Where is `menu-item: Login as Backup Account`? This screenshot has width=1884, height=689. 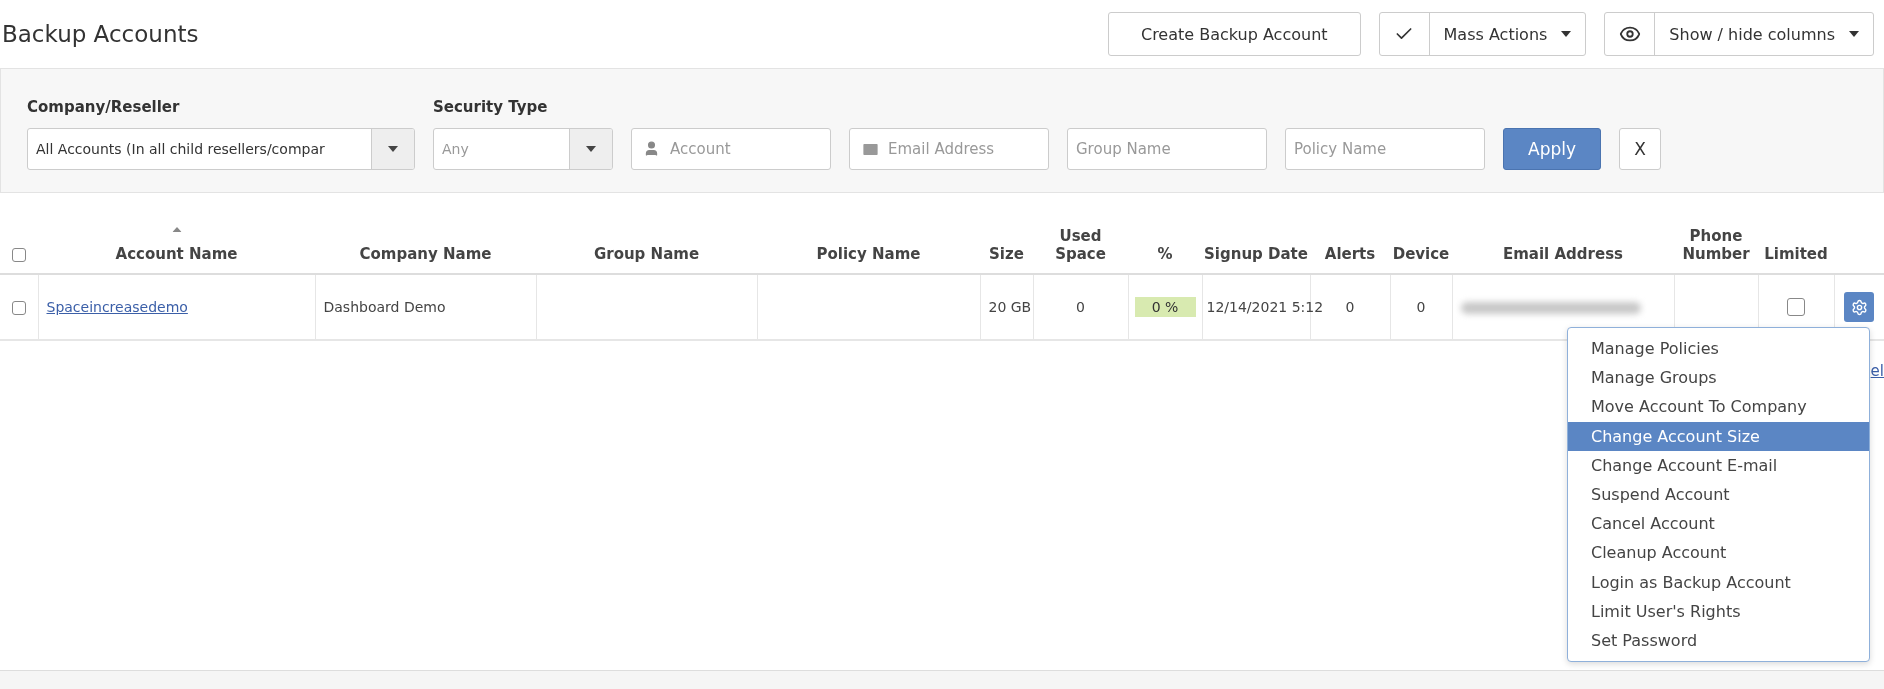 menu-item: Login as Backup Account is located at coordinates (1718, 582).